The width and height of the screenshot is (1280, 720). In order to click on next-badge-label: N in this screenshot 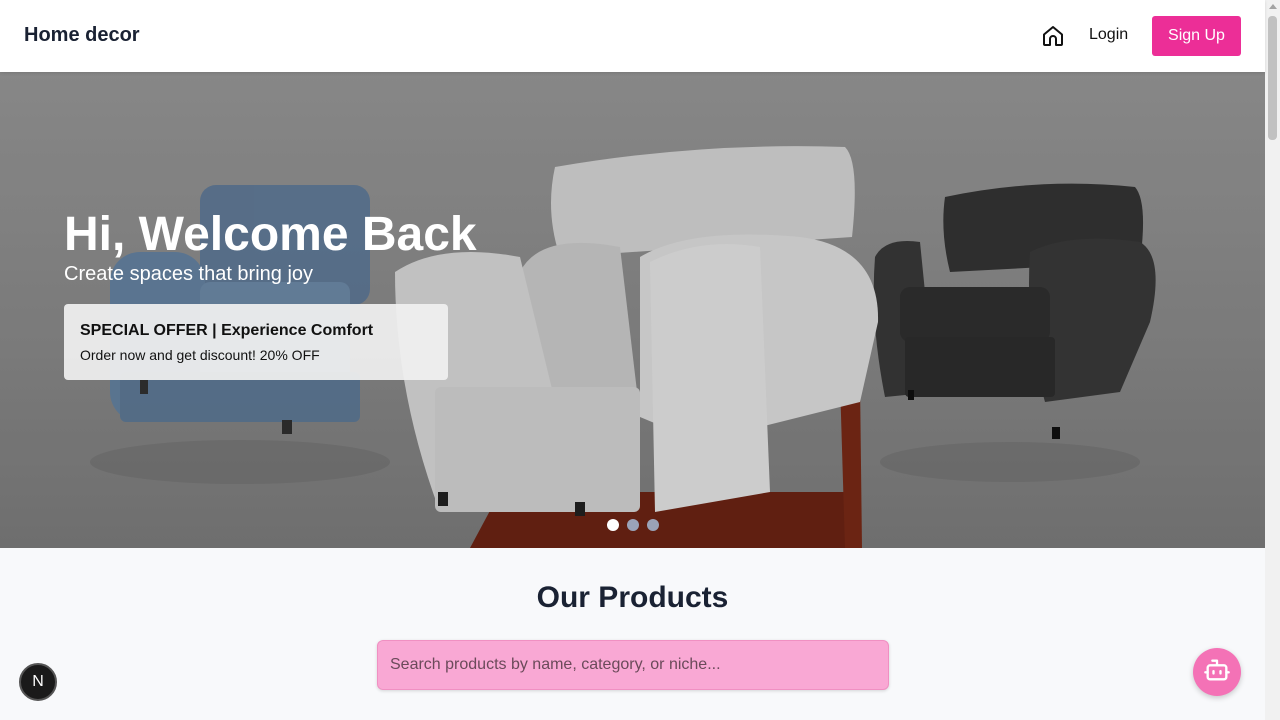, I will do `click(38, 681)`.